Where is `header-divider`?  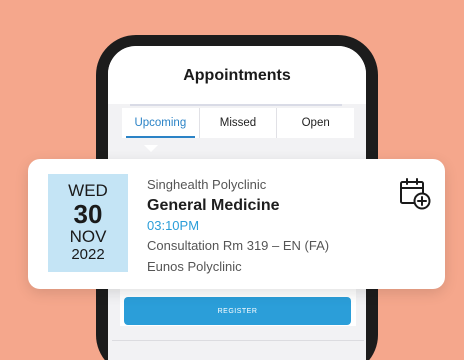
header-divider is located at coordinates (236, 105).